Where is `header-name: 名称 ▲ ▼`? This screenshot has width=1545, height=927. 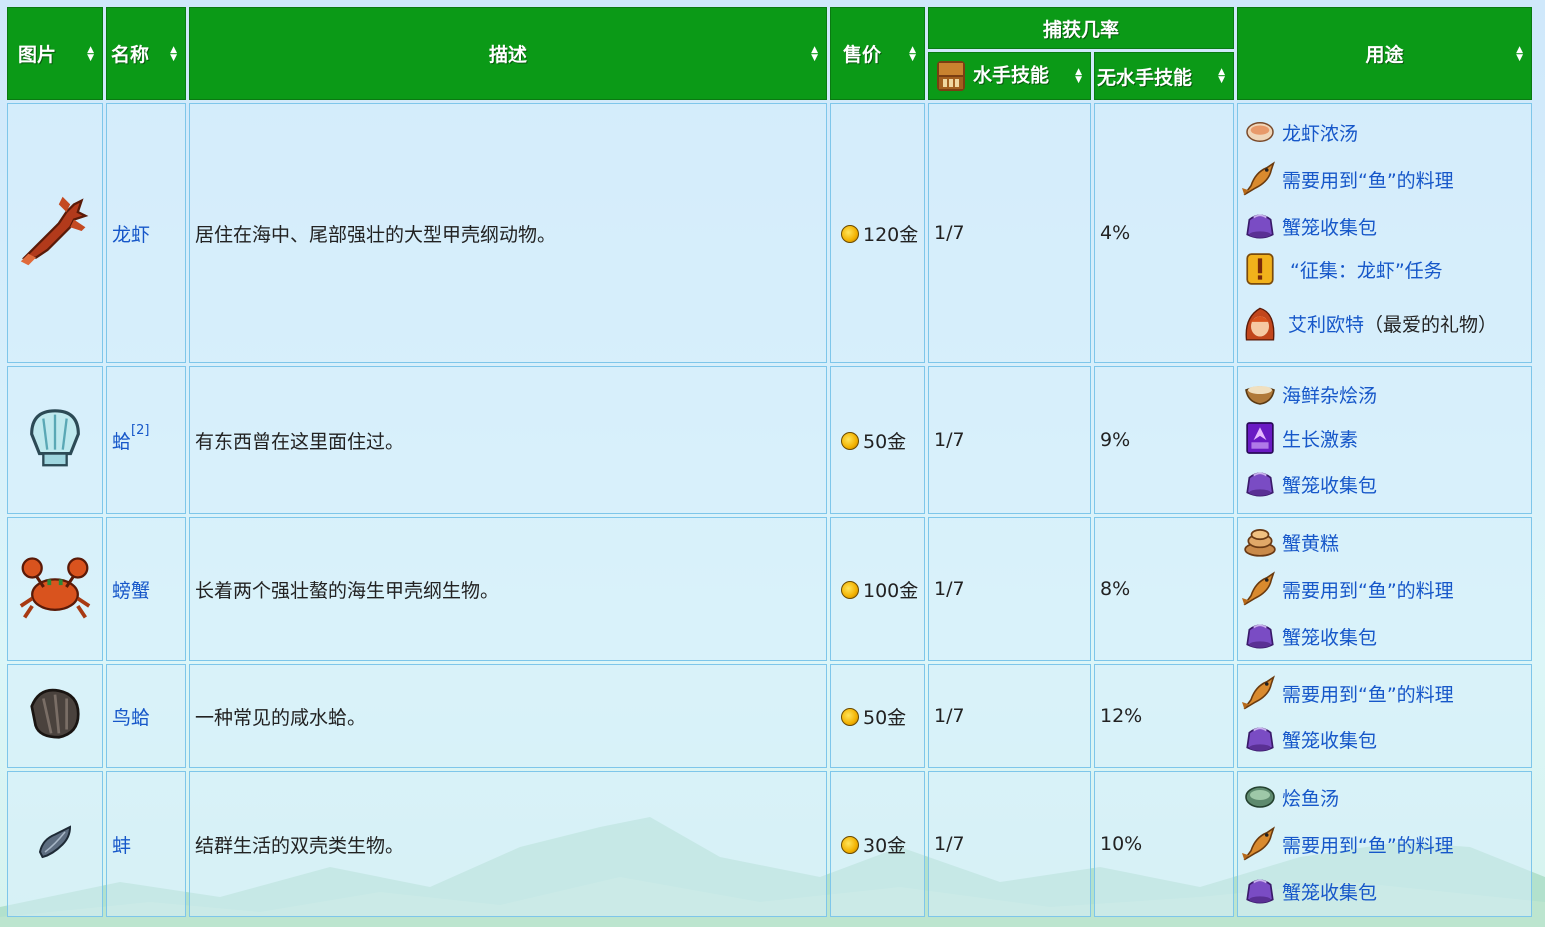 header-name: 名称 ▲ ▼ is located at coordinates (146, 53).